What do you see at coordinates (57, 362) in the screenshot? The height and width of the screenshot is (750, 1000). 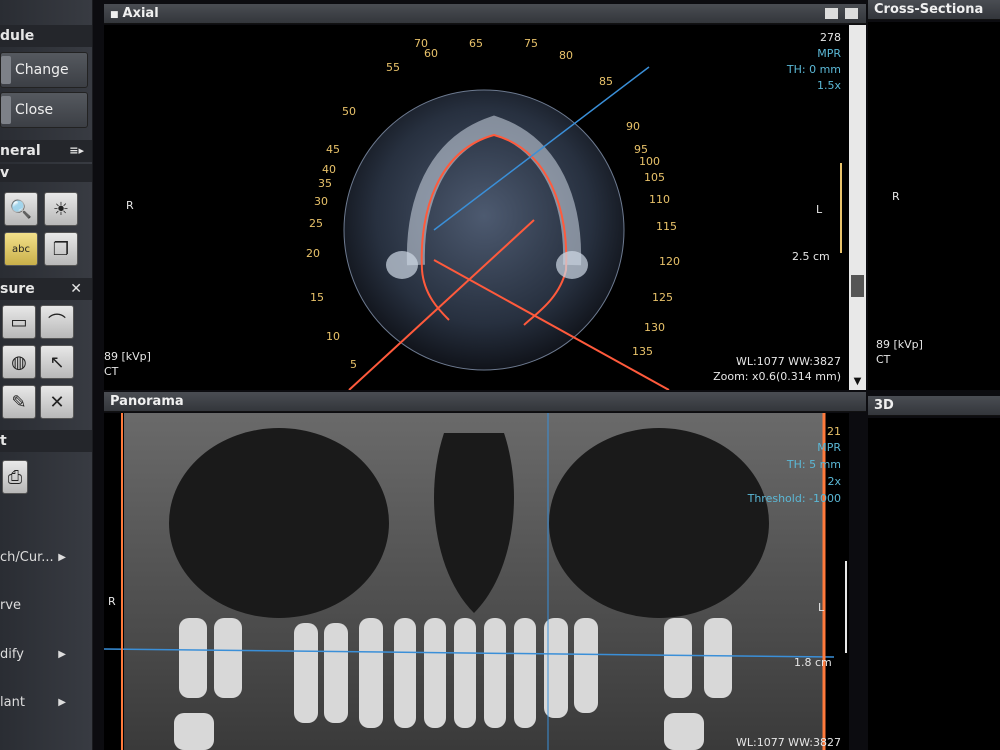 I see `pointer-icon: ↖` at bounding box center [57, 362].